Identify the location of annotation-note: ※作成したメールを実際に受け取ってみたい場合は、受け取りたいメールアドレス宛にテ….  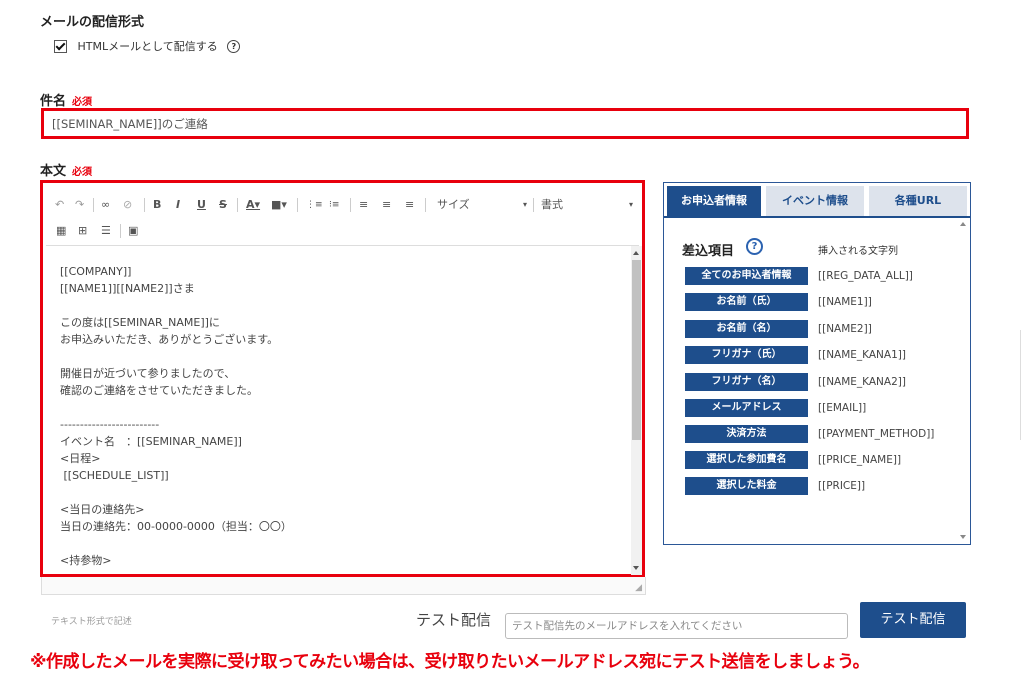
(450, 662).